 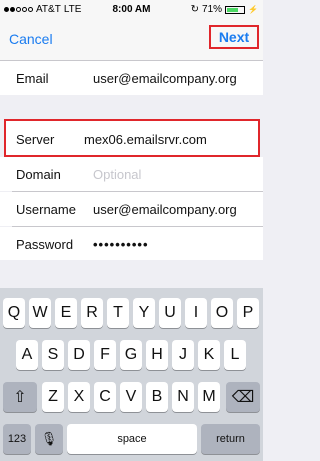 What do you see at coordinates (157, 397) in the screenshot?
I see `key-b: B` at bounding box center [157, 397].